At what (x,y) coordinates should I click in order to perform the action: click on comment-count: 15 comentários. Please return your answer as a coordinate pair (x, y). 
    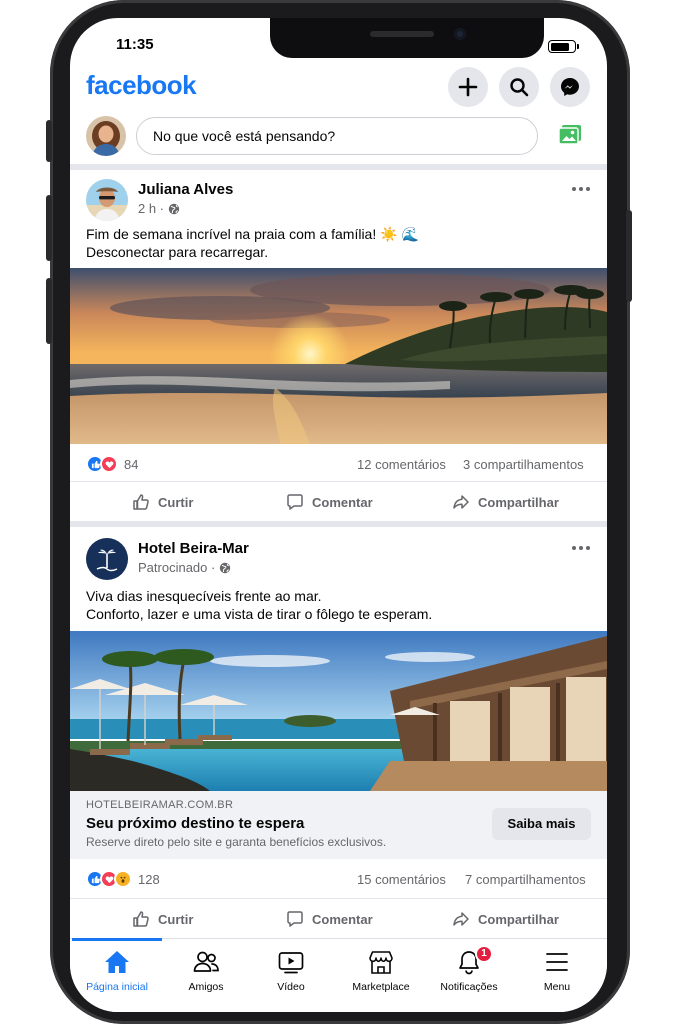
    Looking at the image, I should click on (401, 879).